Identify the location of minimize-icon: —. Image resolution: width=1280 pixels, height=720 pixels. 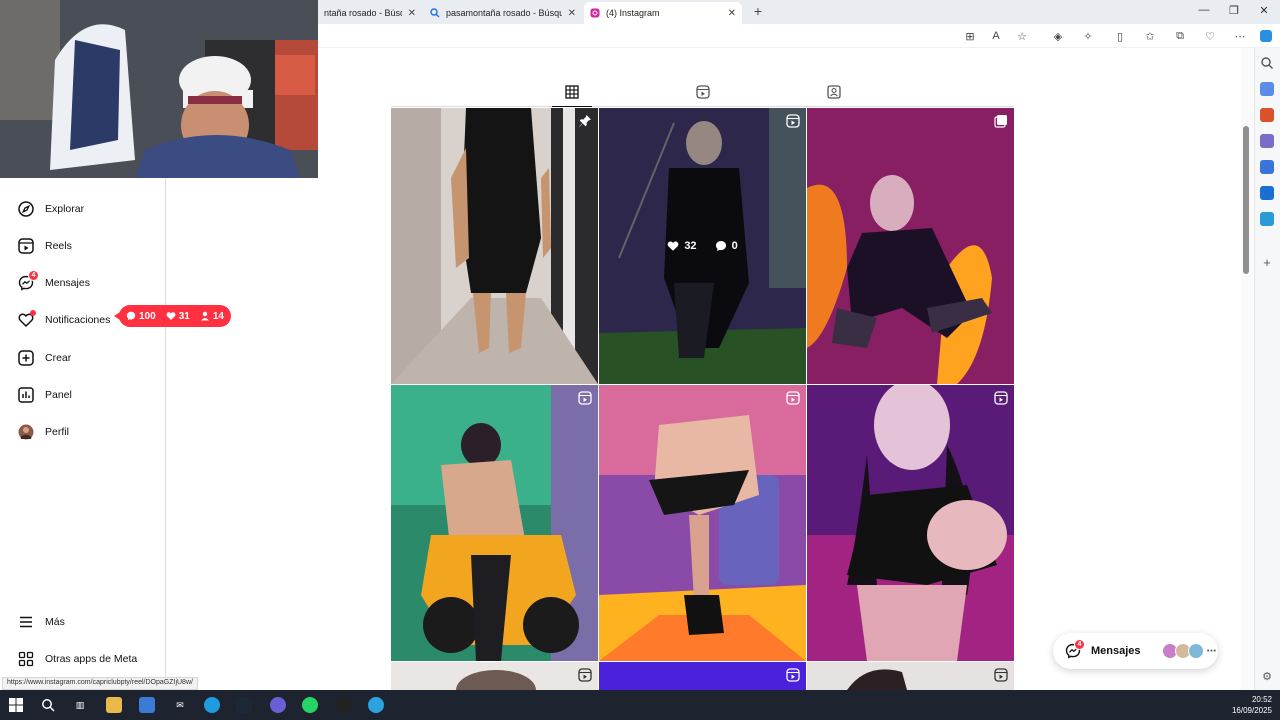
(1204, 10).